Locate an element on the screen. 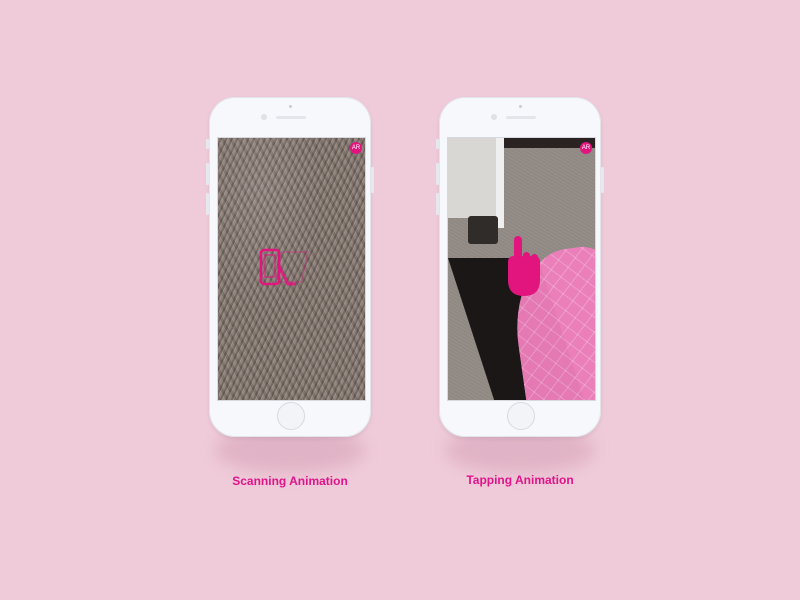 The height and width of the screenshot is (600, 800). ar-screen-scanning: AR is located at coordinates (291, 269).